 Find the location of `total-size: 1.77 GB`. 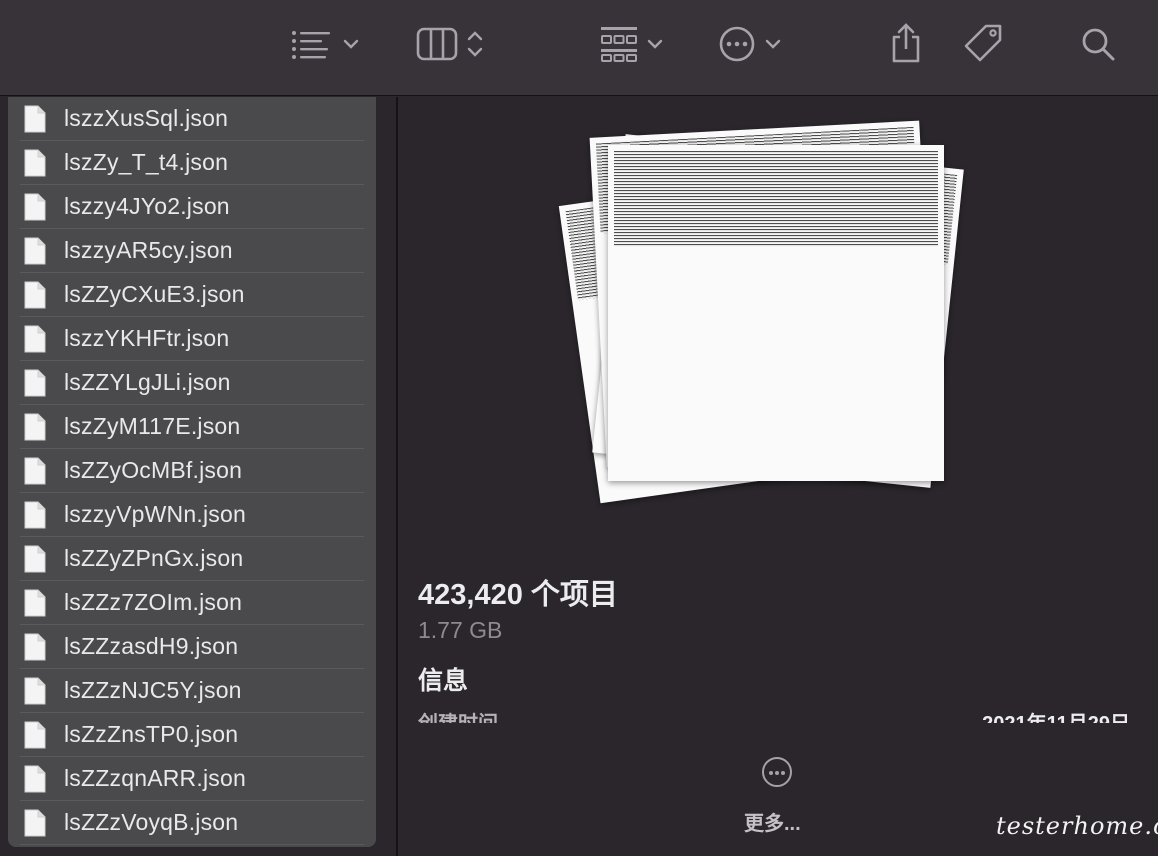

total-size: 1.77 GB is located at coordinates (460, 630).